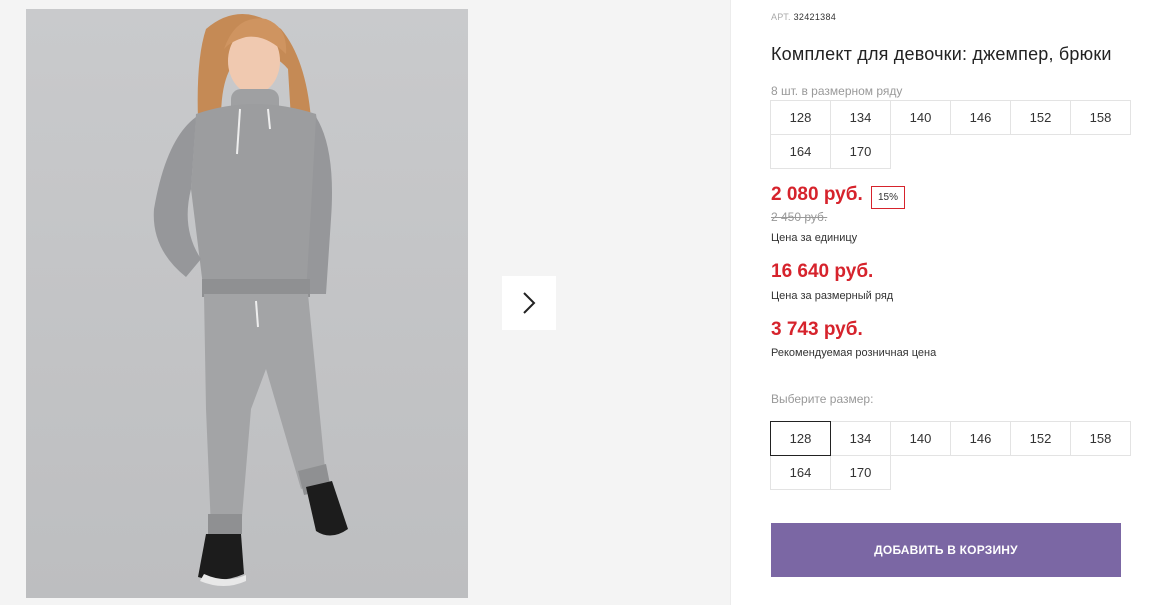  I want to click on product-title: Комплект для девочки: джемпер, брюки, so click(941, 54).